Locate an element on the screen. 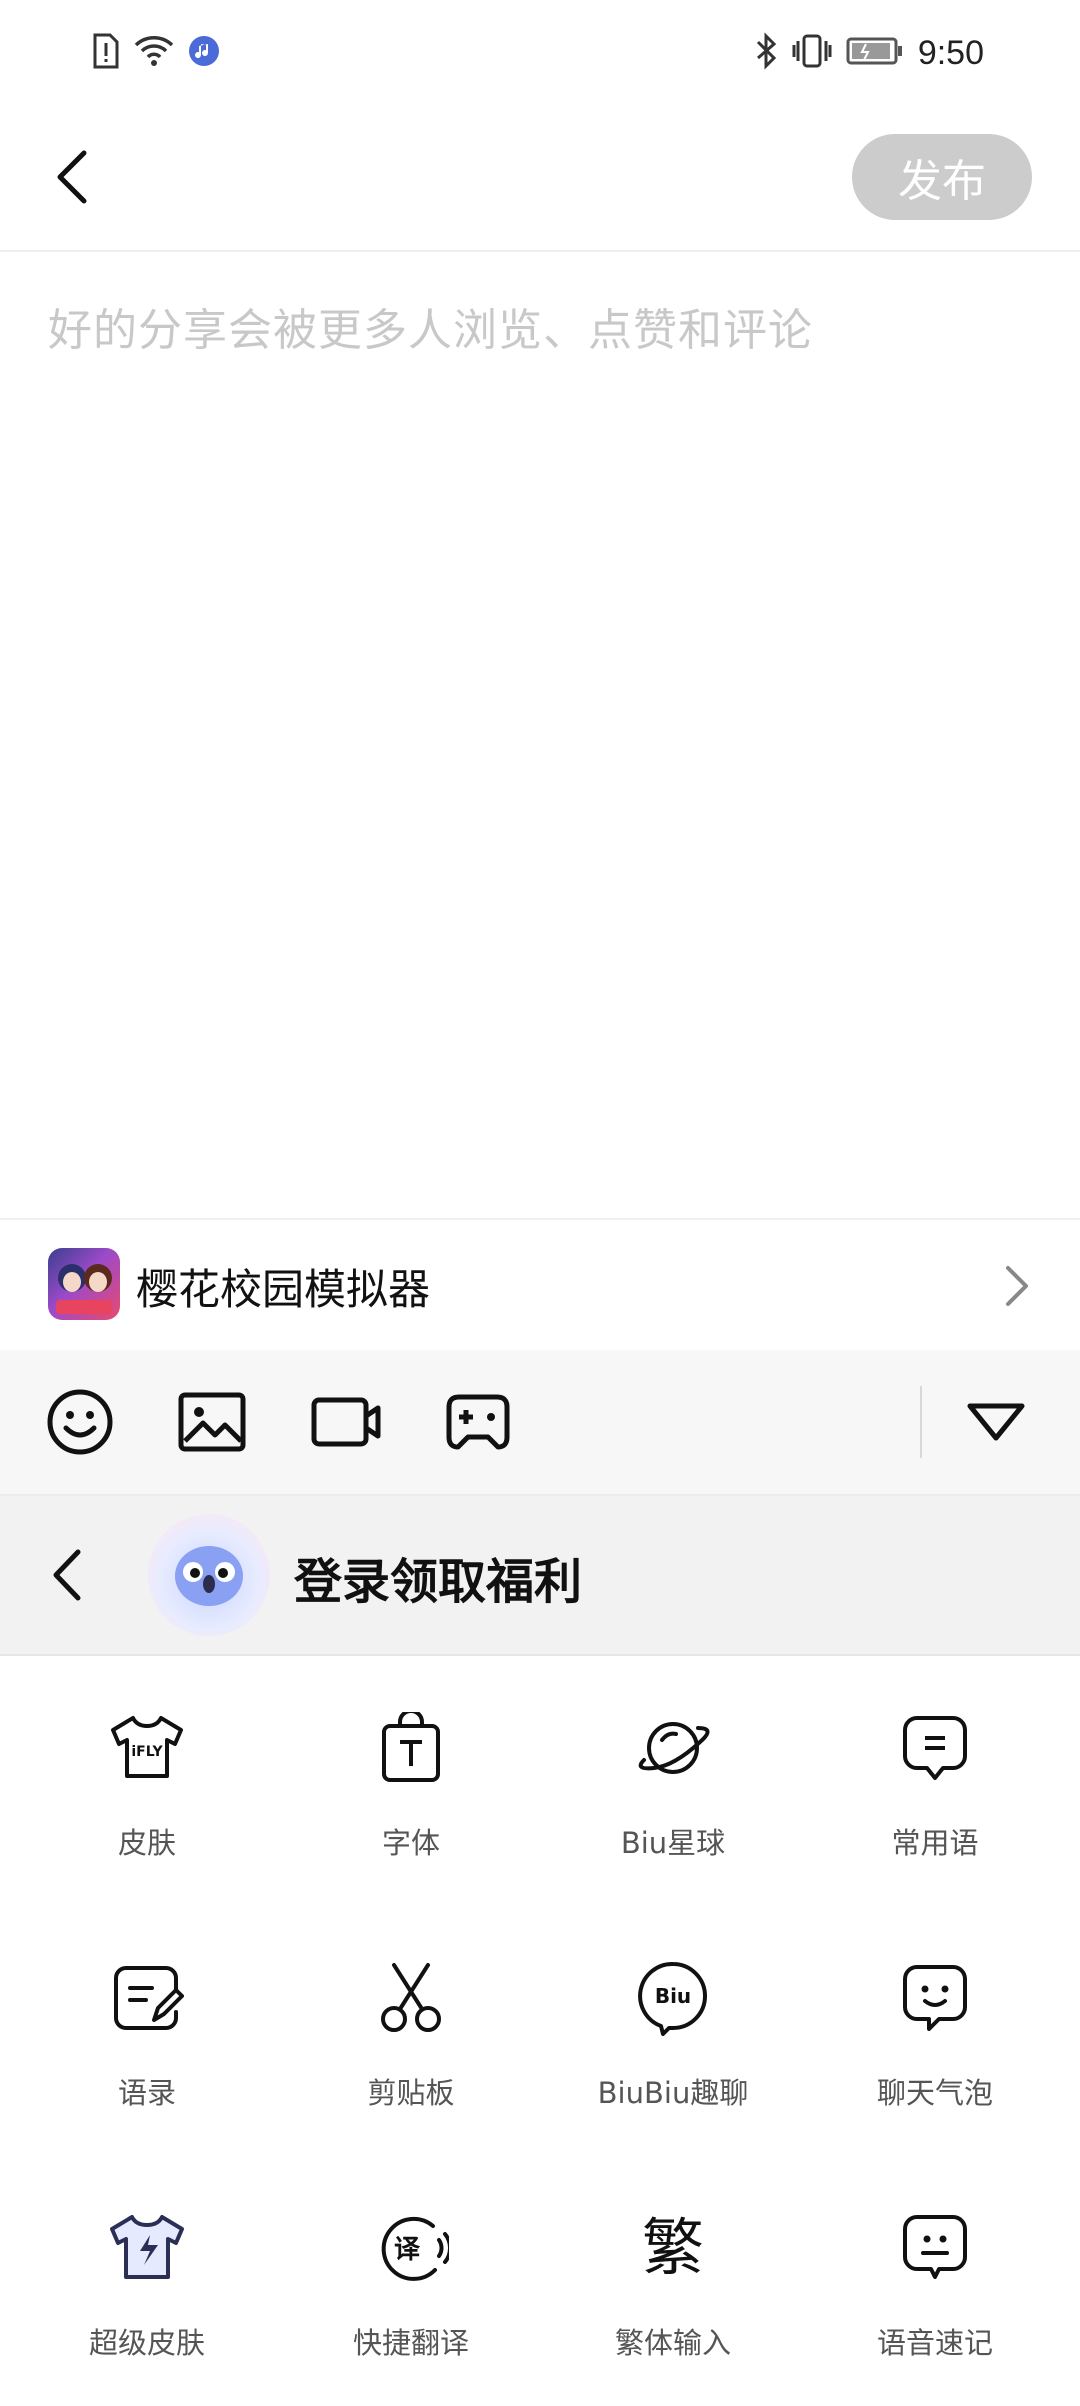 Image resolution: width=1080 pixels, height=2406 pixels. phrase-bubble-icon is located at coordinates (935, 1748).